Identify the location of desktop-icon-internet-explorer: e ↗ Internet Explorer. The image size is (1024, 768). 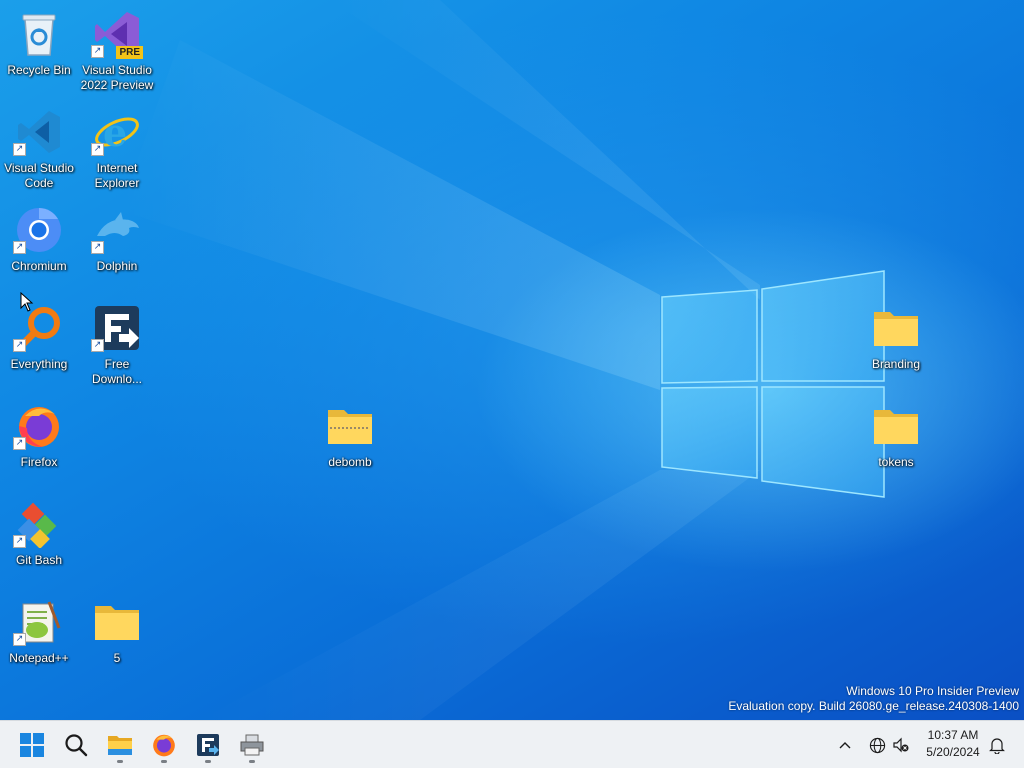
(117, 152).